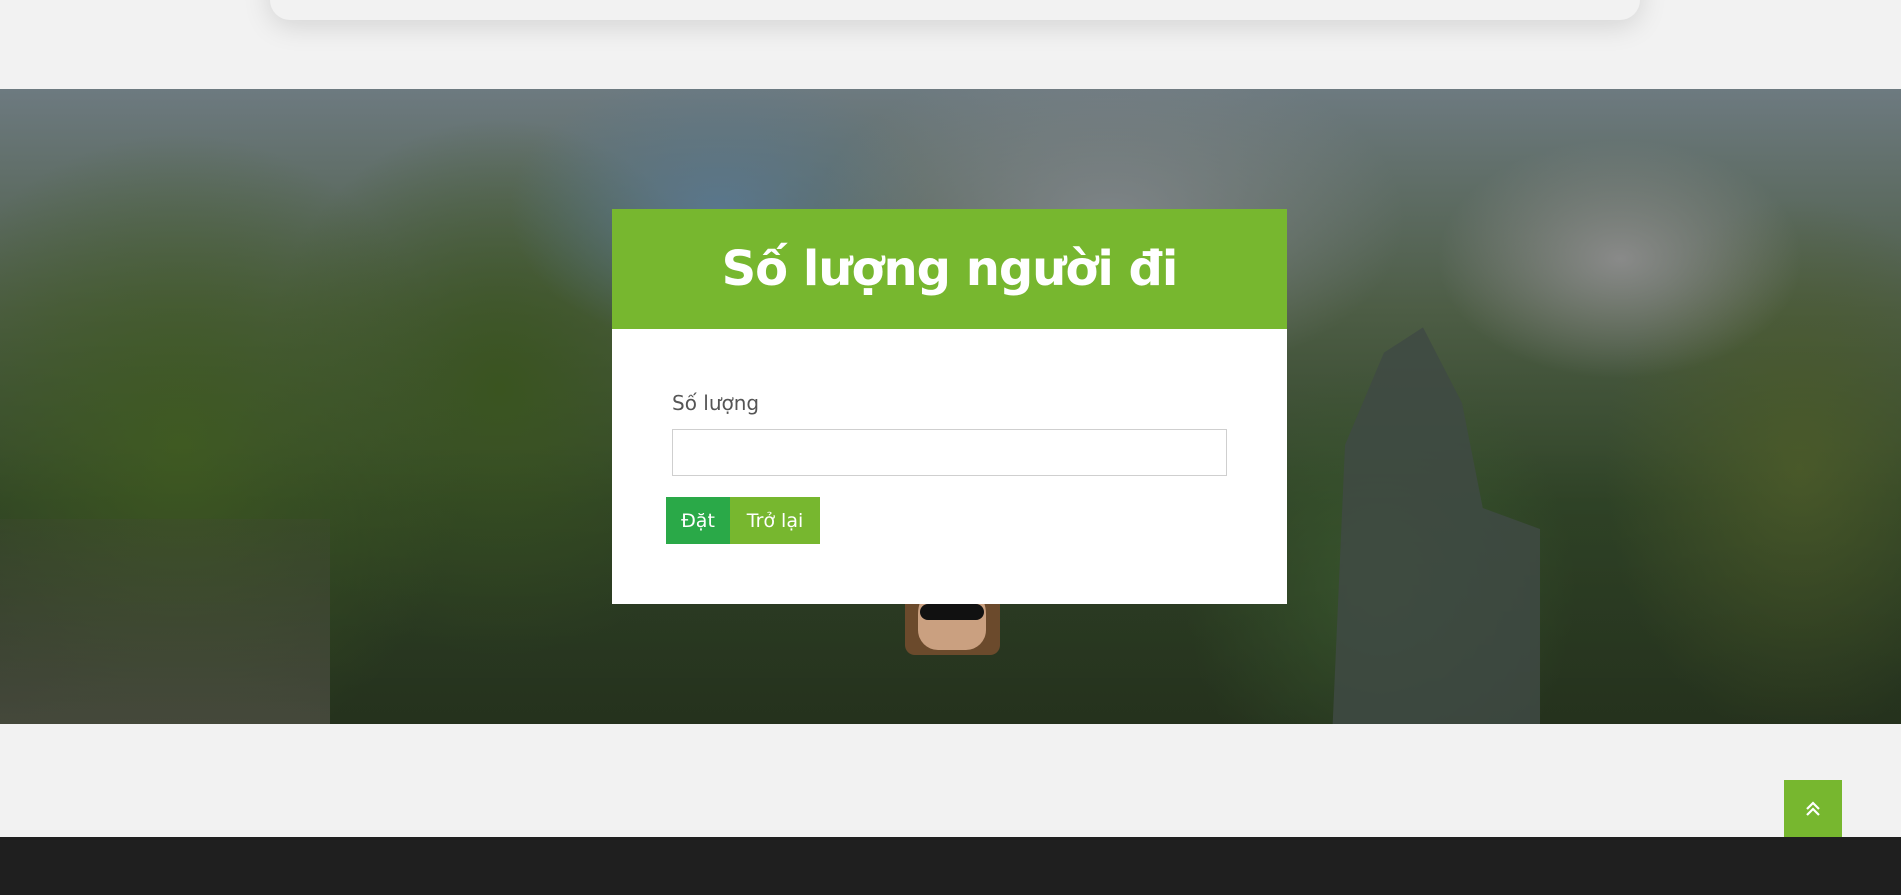 The height and width of the screenshot is (895, 1901). What do you see at coordinates (698, 520) in the screenshot?
I see `submit-button: Đặt` at bounding box center [698, 520].